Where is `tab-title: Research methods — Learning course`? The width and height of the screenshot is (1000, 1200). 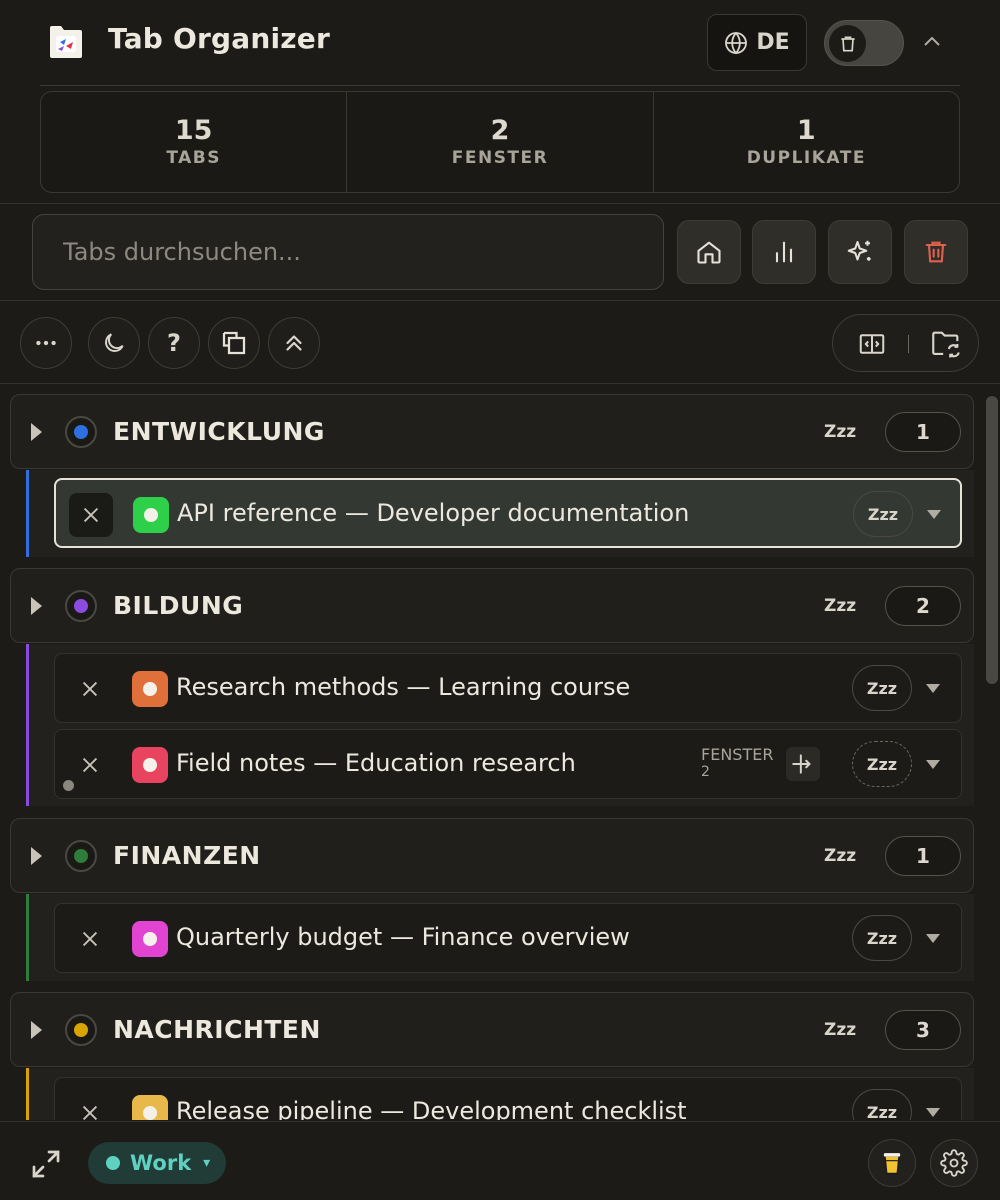 tab-title: Research methods — Learning course is located at coordinates (403, 687).